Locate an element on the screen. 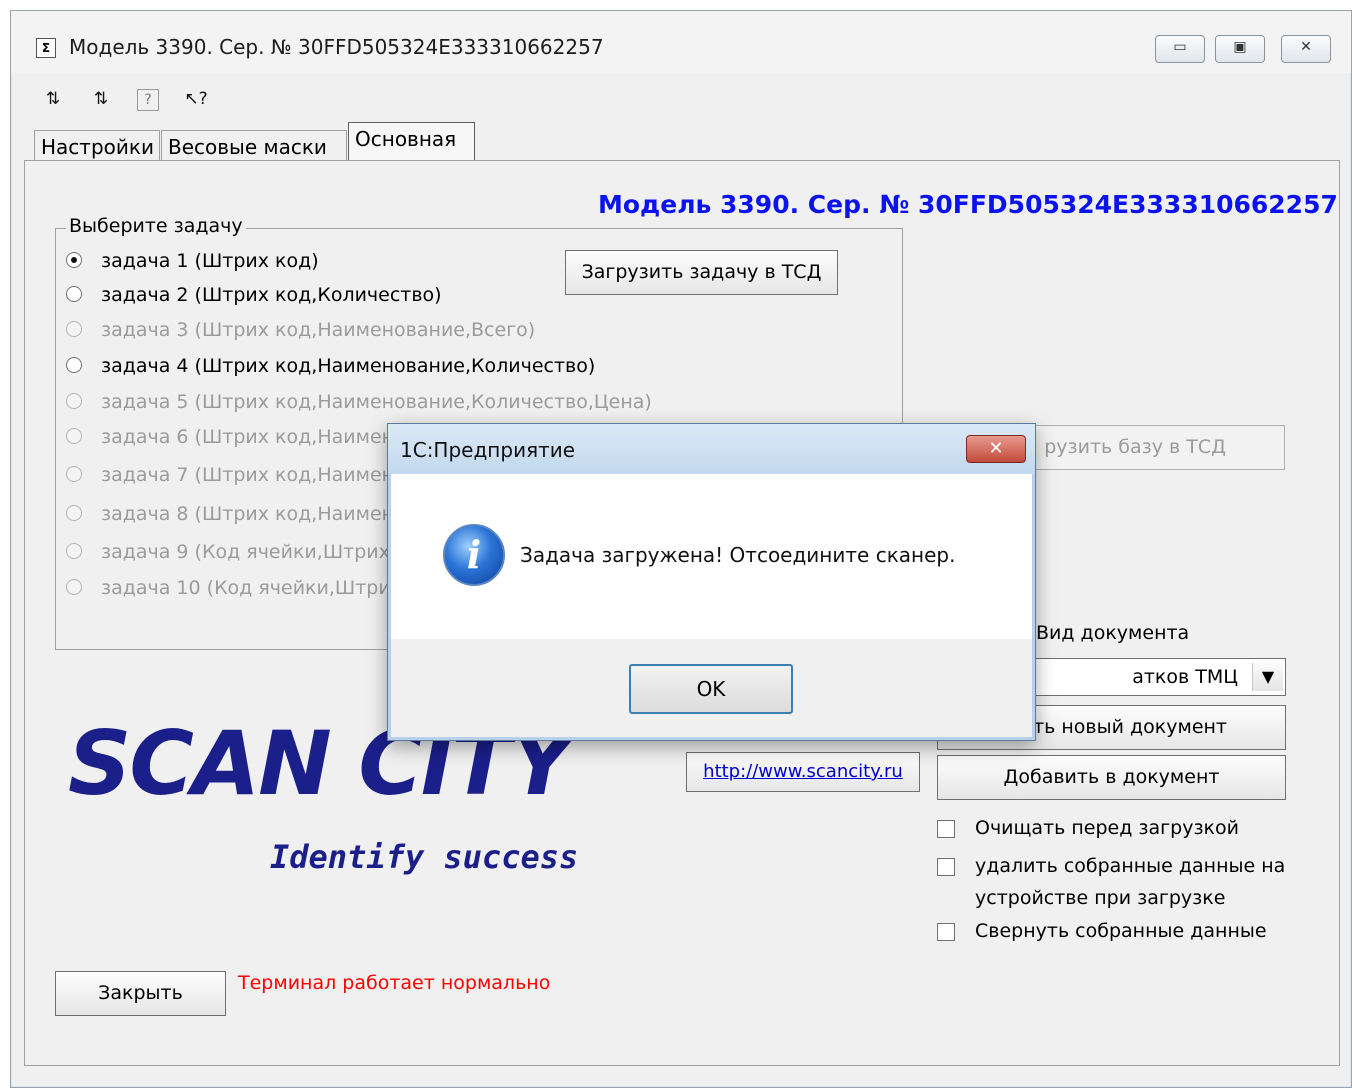 The height and width of the screenshot is (1088, 1352). checkbox-label: удалить собранные данные на is located at coordinates (1130, 866).